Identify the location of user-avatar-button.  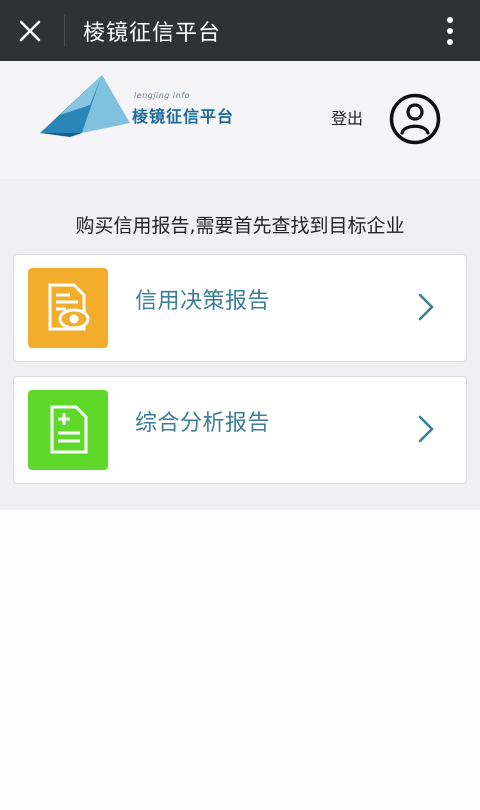
(415, 119).